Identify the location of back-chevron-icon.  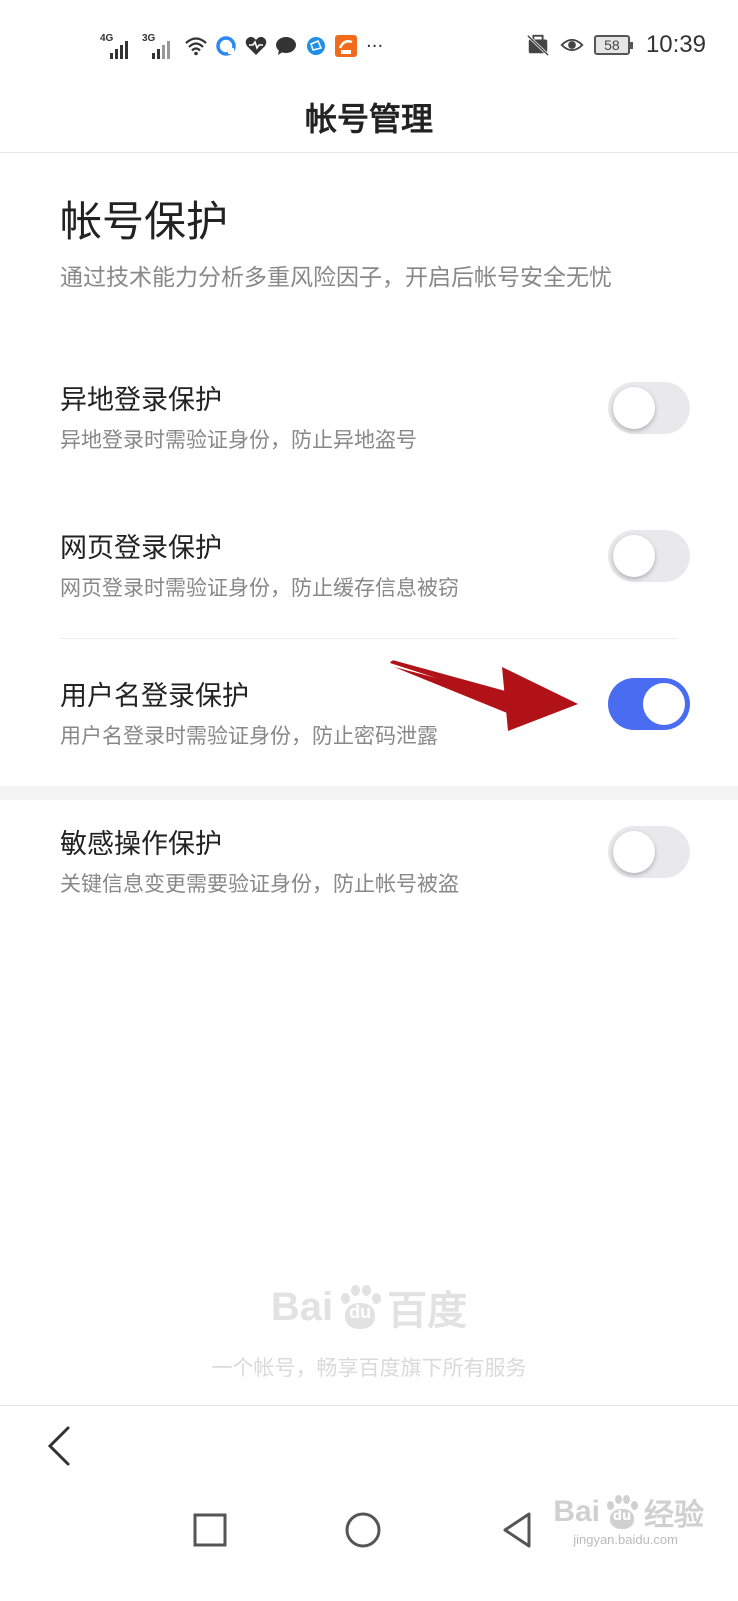
(60, 1446).